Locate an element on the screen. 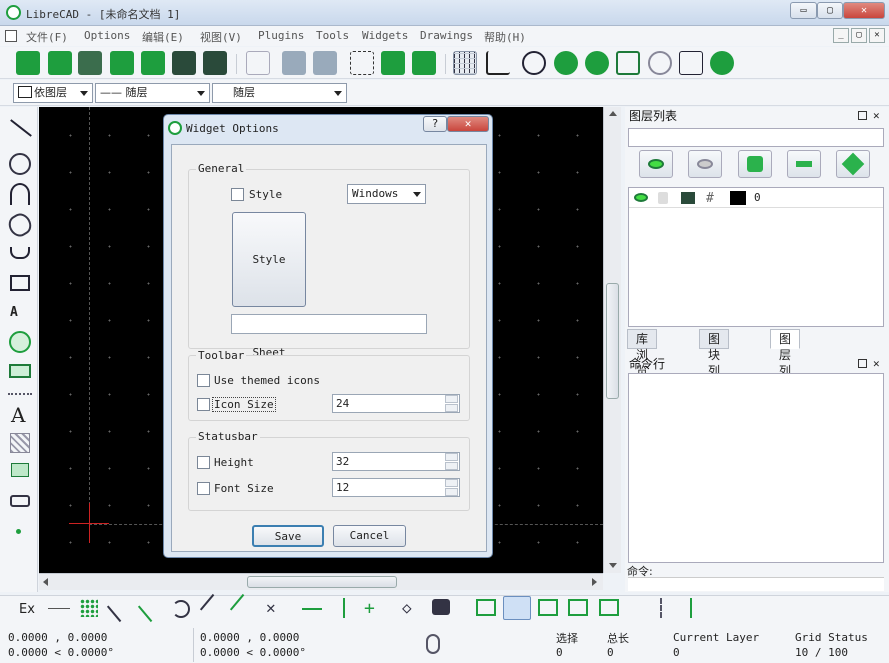 This screenshot has height=663, width=889. zoom-out-icon is located at coordinates (597, 63).